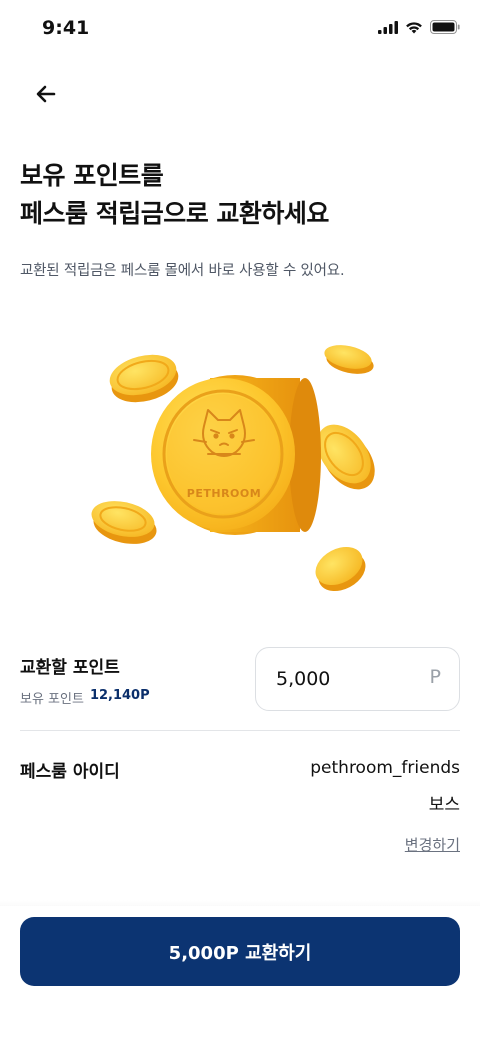 This screenshot has height=1040, width=480. I want to click on small-coin-bottom-right, so click(340, 569).